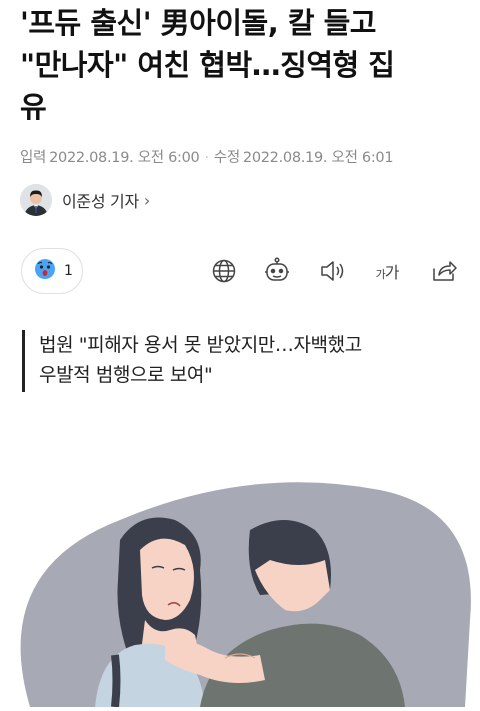 This screenshot has height=711, width=480. What do you see at coordinates (207, 65) in the screenshot?
I see `headline-line-2: "만나자" 여친 협박…징역형 집` at bounding box center [207, 65].